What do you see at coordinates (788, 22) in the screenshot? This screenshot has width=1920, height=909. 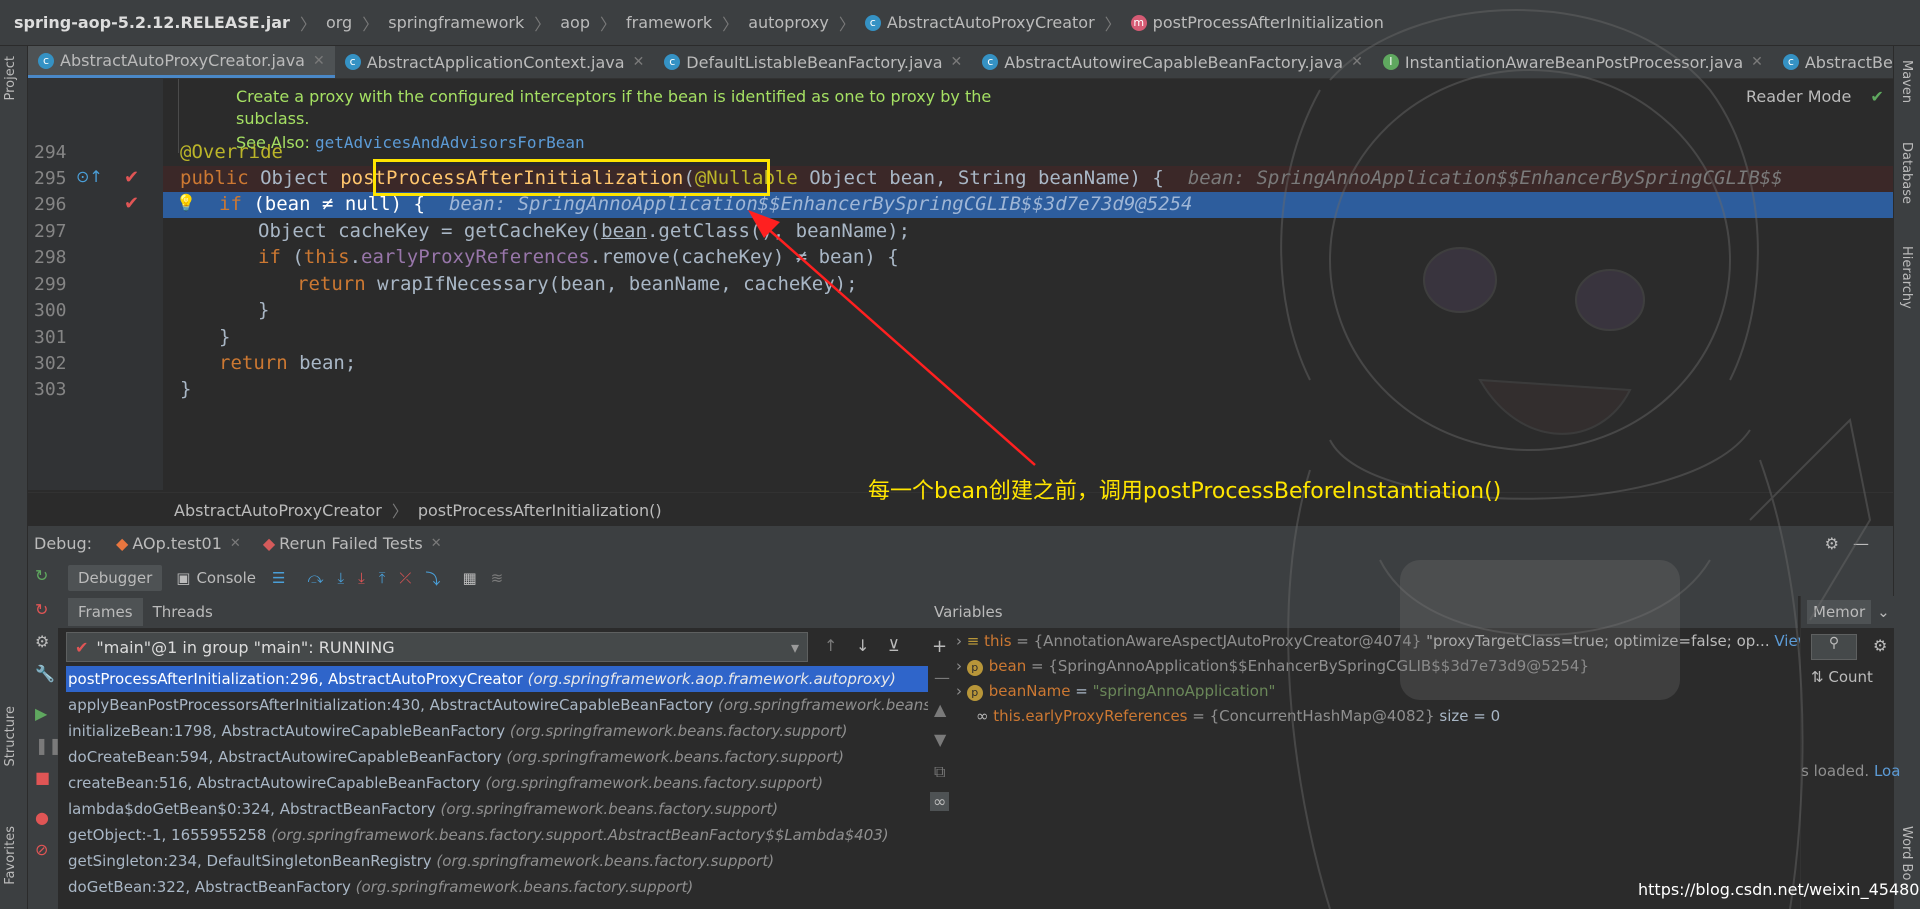 I see `breadcrumb-package-part: autoproxy` at bounding box center [788, 22].